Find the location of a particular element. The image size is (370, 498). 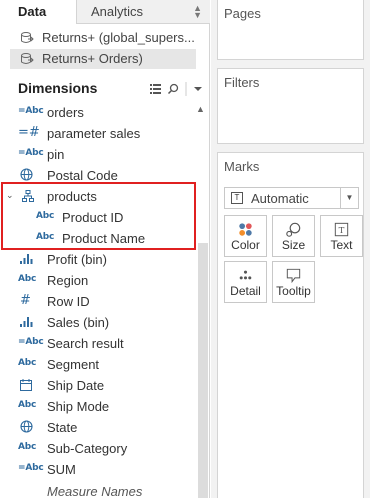

field-label: Postal Code is located at coordinates (82, 175).